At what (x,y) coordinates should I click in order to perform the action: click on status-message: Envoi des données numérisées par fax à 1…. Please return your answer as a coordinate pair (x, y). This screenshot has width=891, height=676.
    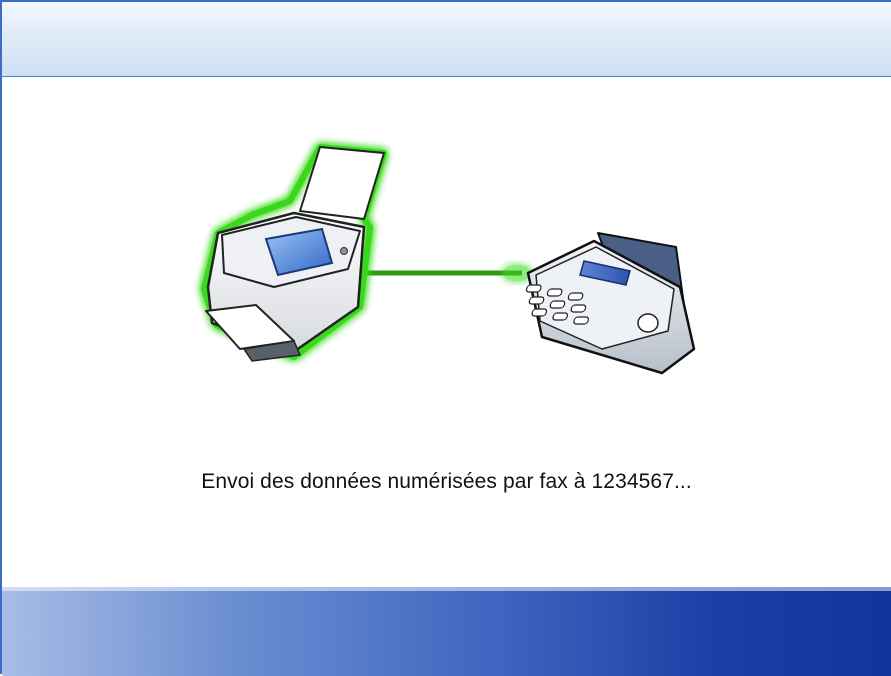
    Looking at the image, I should click on (446, 481).